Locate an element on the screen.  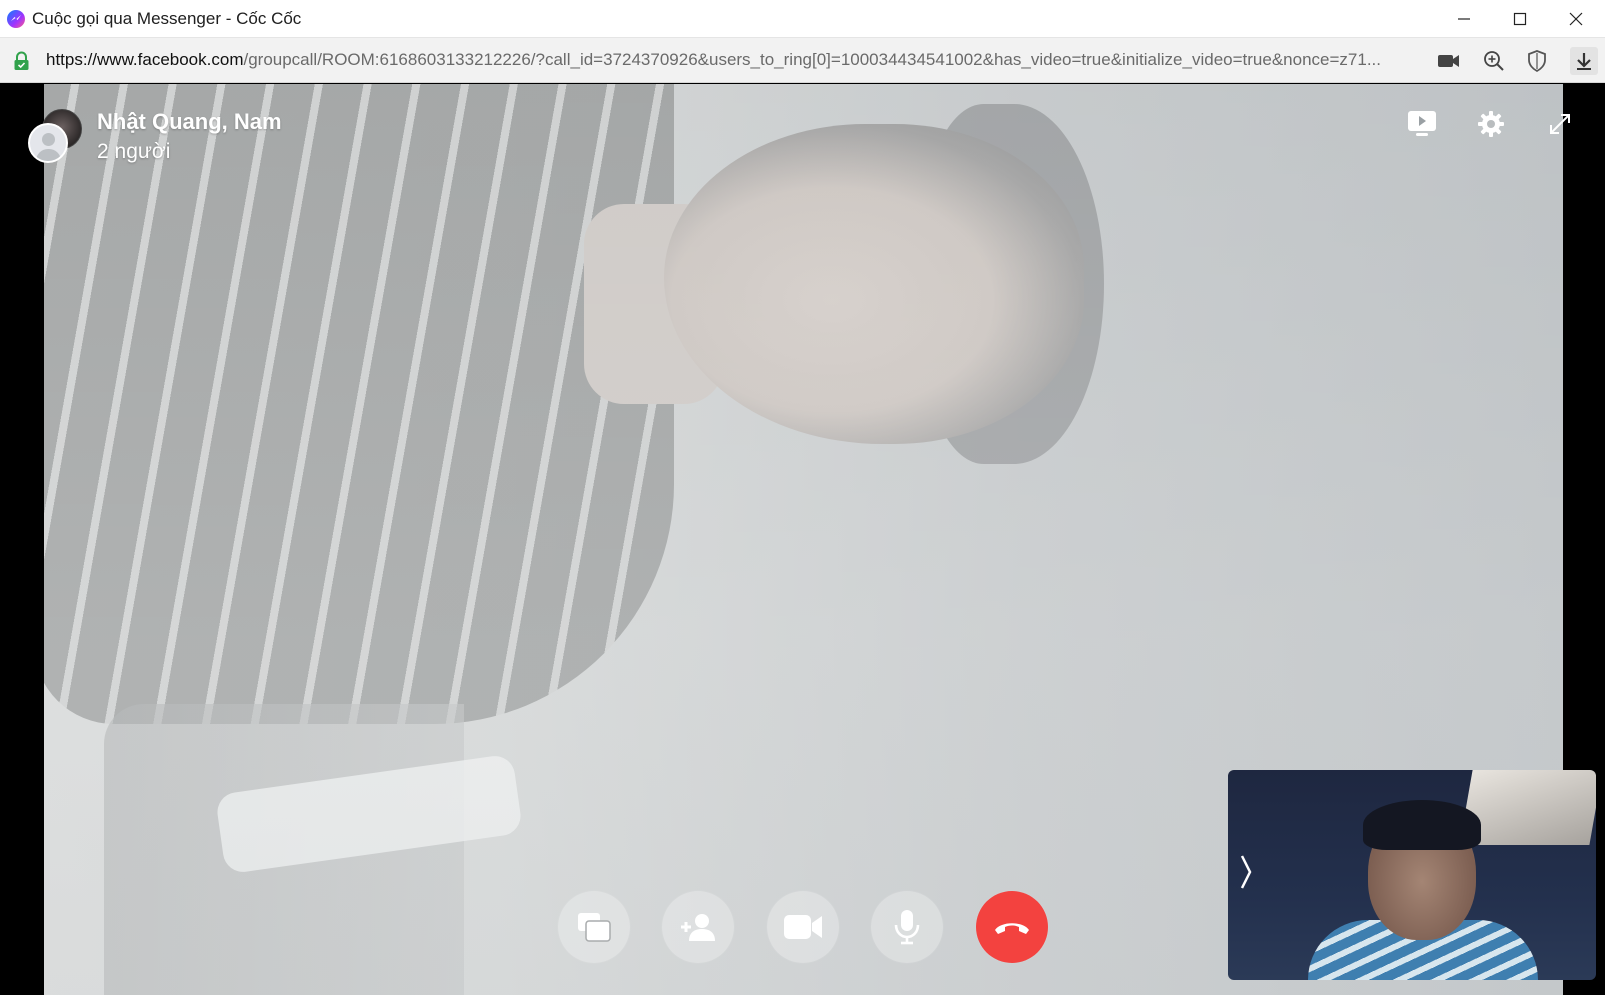
hang-up-icon is located at coordinates (1012, 928).